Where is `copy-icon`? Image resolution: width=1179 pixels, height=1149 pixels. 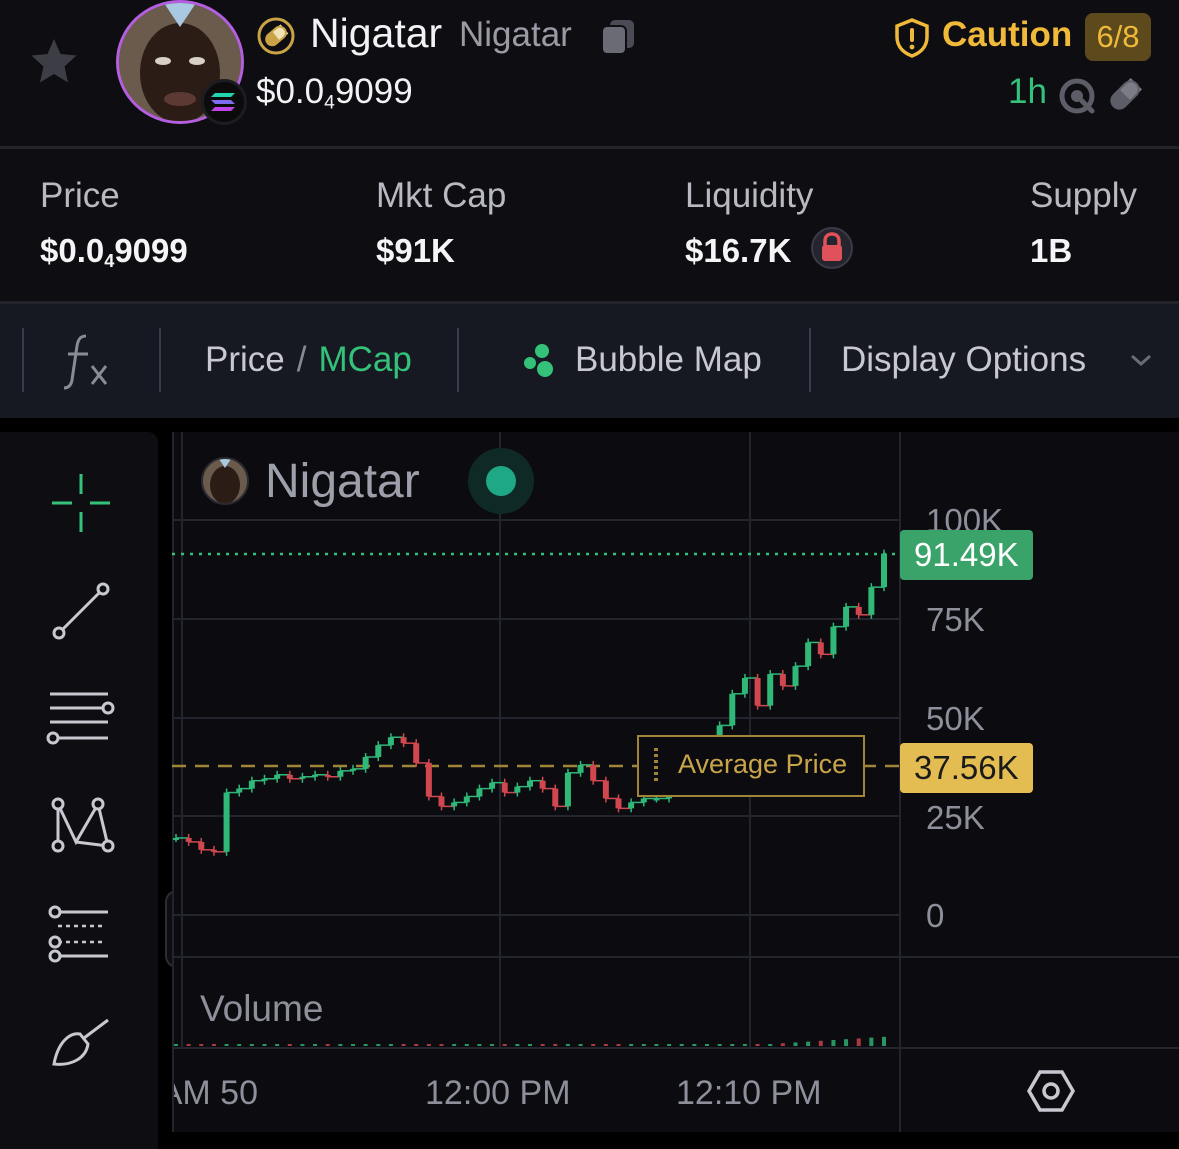 copy-icon is located at coordinates (618, 36).